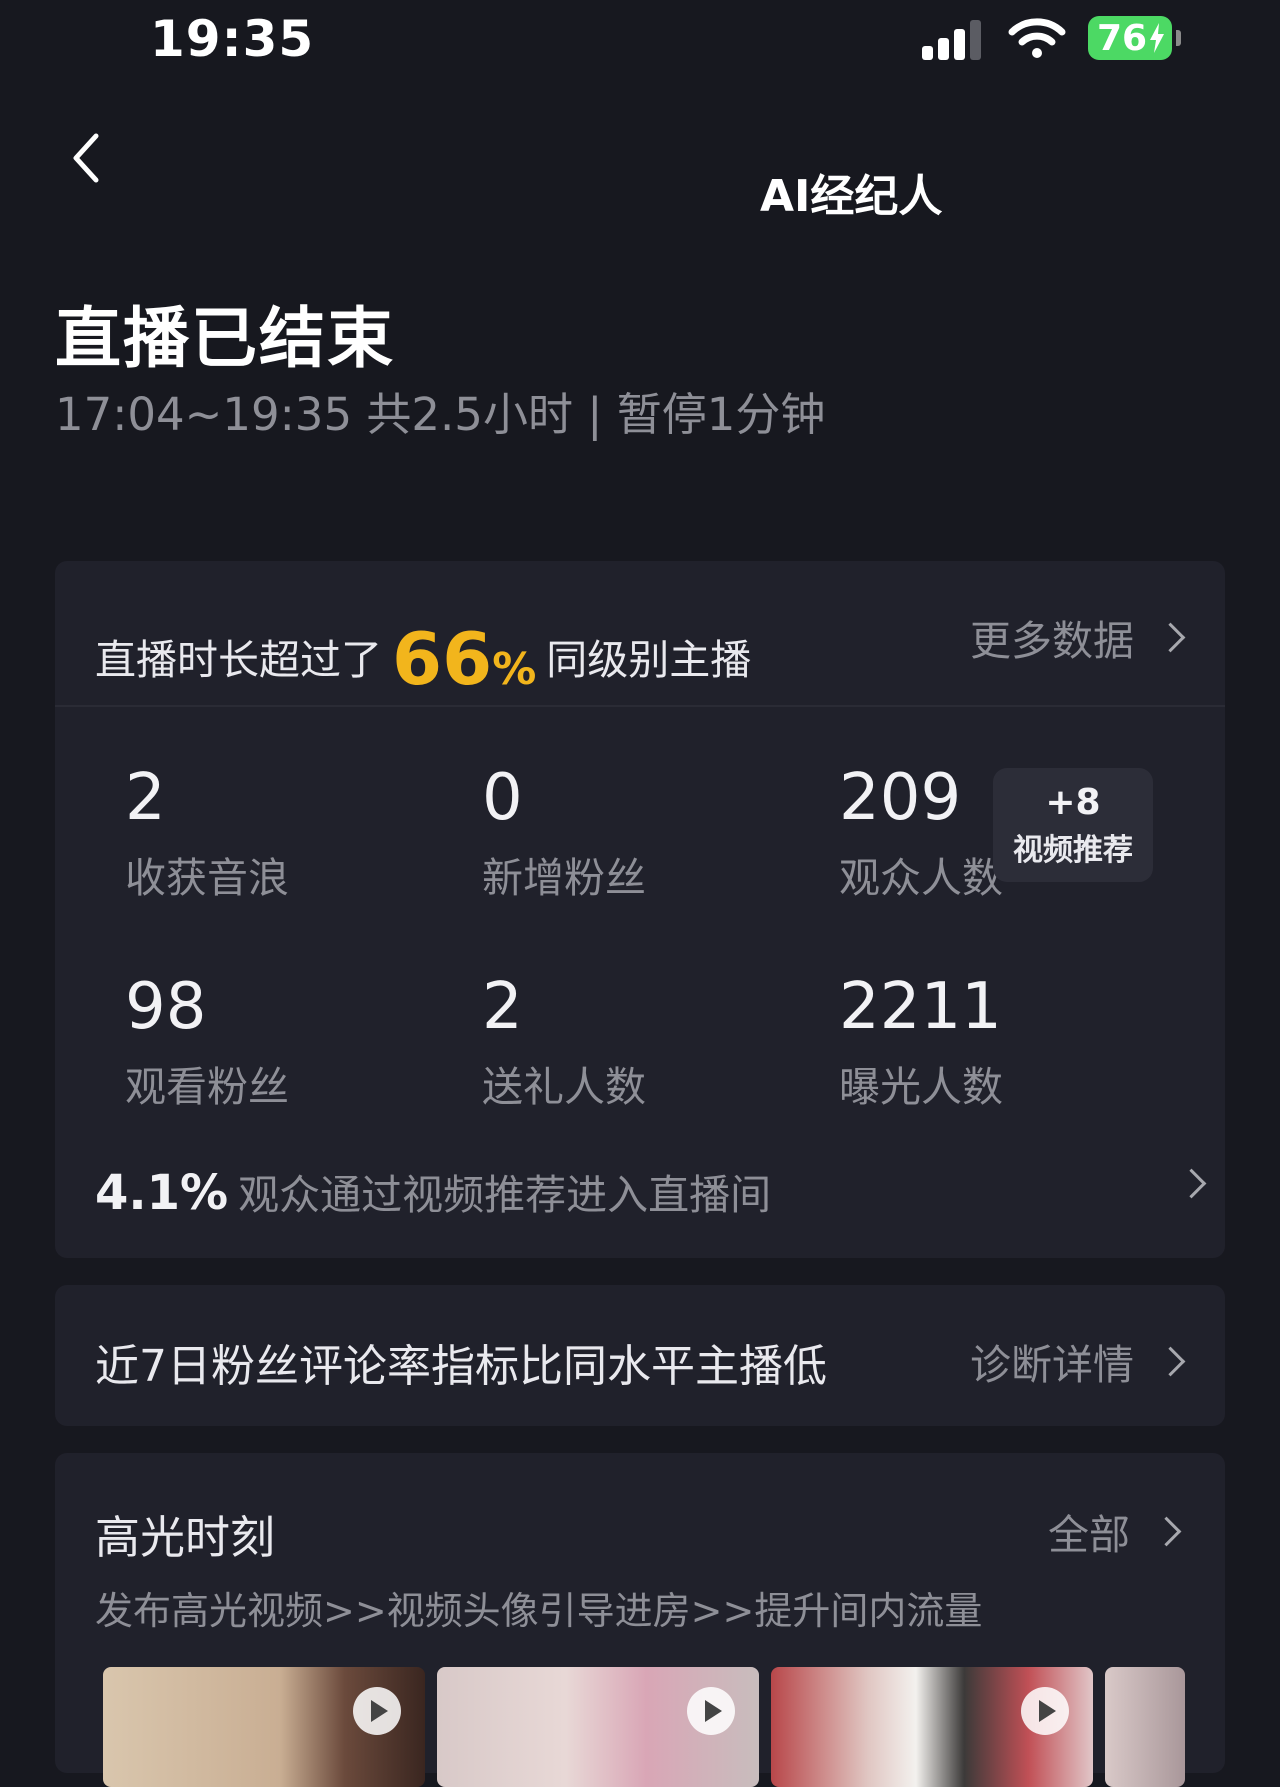 This screenshot has width=1280, height=1787. I want to click on stat-value: 98, so click(166, 1007).